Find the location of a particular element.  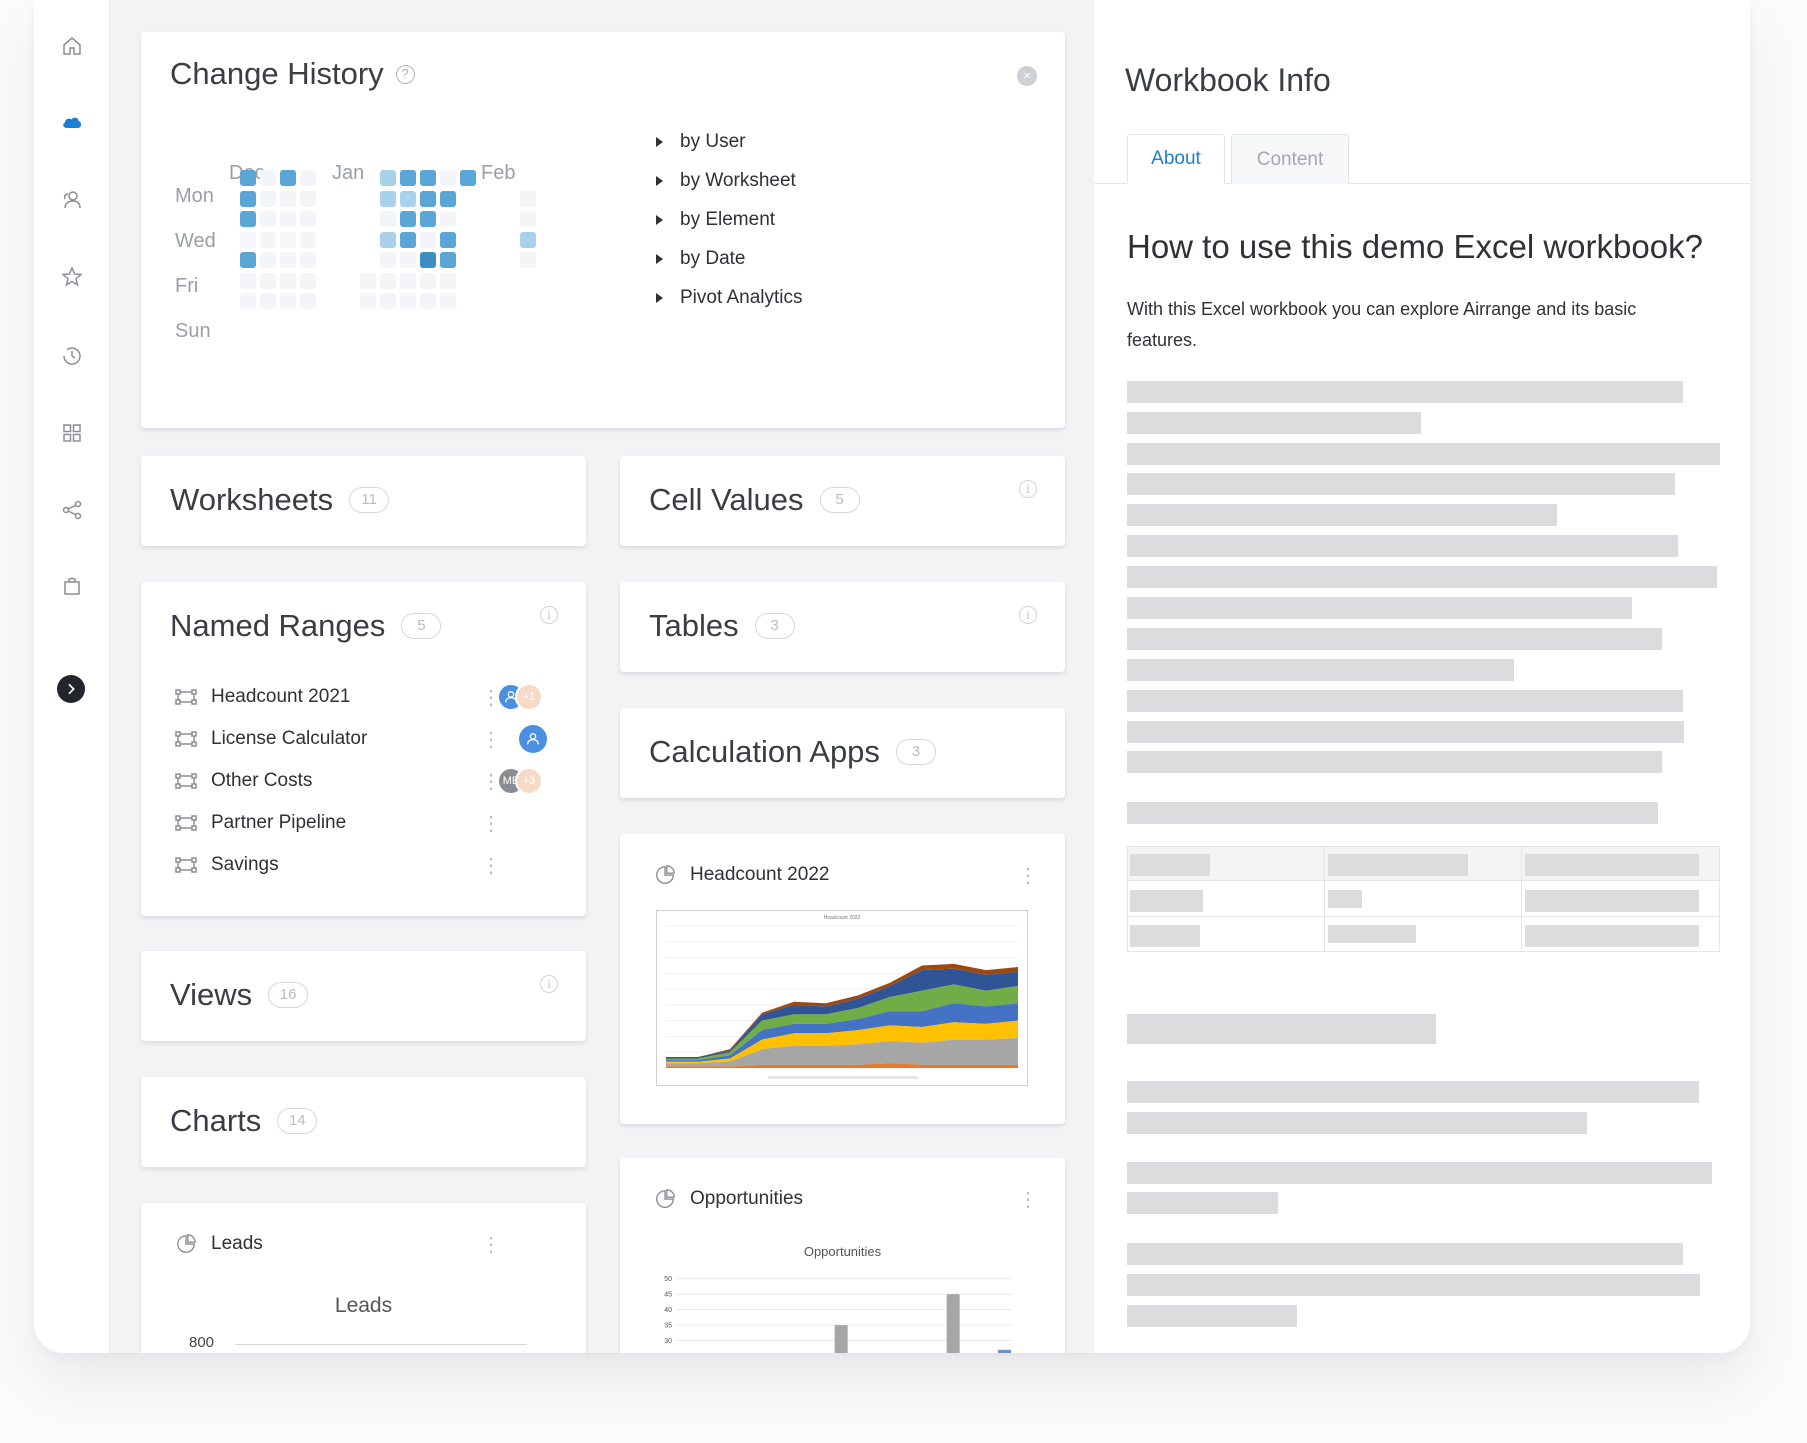

help-icon: ? is located at coordinates (405, 74).